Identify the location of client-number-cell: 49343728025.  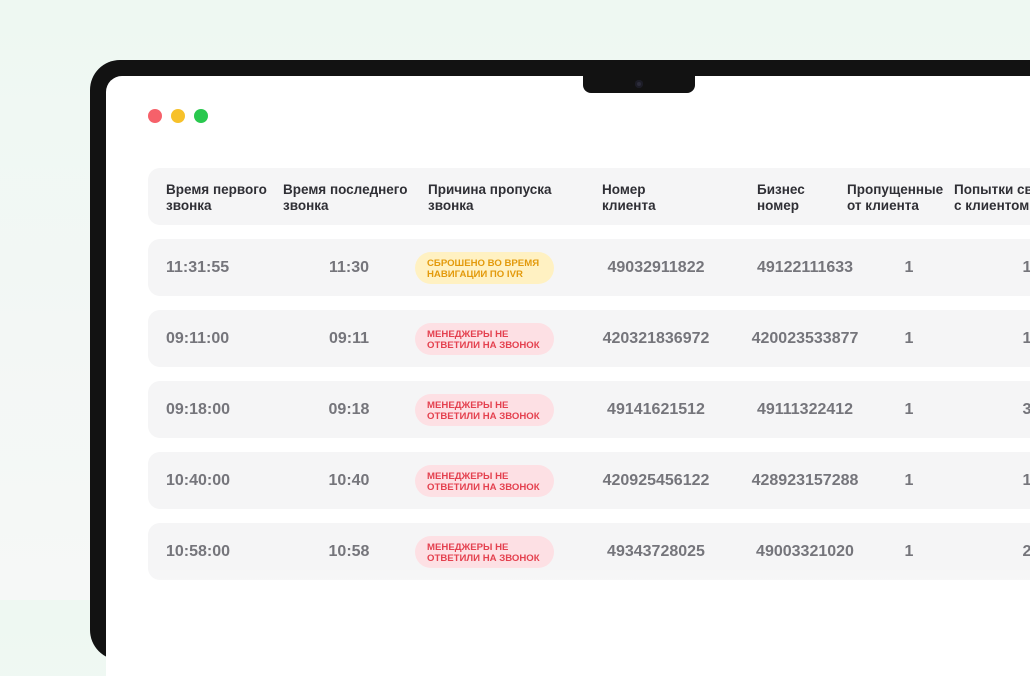
(656, 551).